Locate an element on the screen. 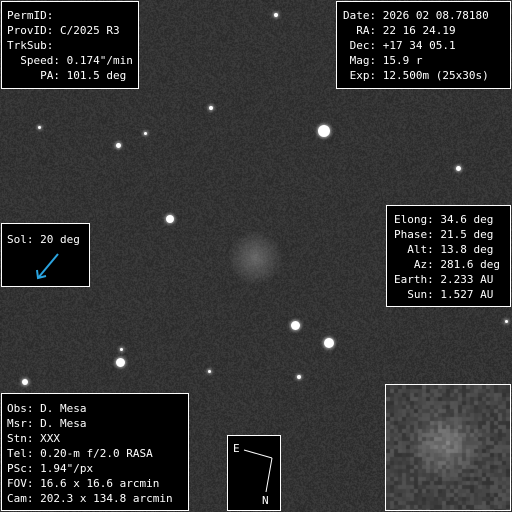  sun-direction-panel: Sol: 20 deg is located at coordinates (45, 255).